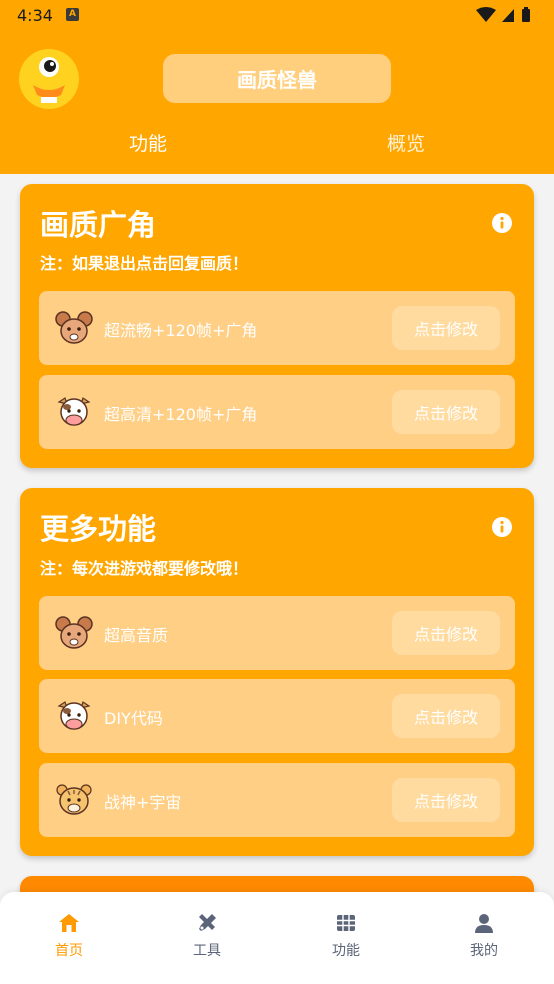 This screenshot has width=554, height=984. Describe the element at coordinates (144, 568) in the screenshot. I see `card-note: 注：每次进游戏都要修改哦！` at that location.